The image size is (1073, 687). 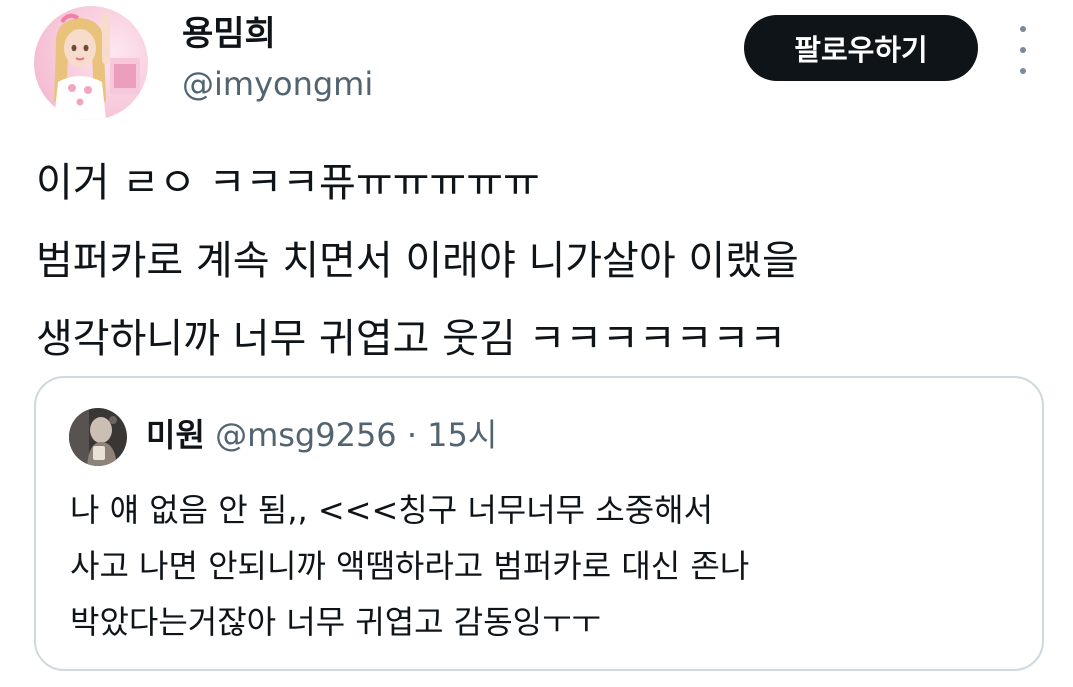 I want to click on quoted-tweet-time: 15시, so click(x=462, y=435).